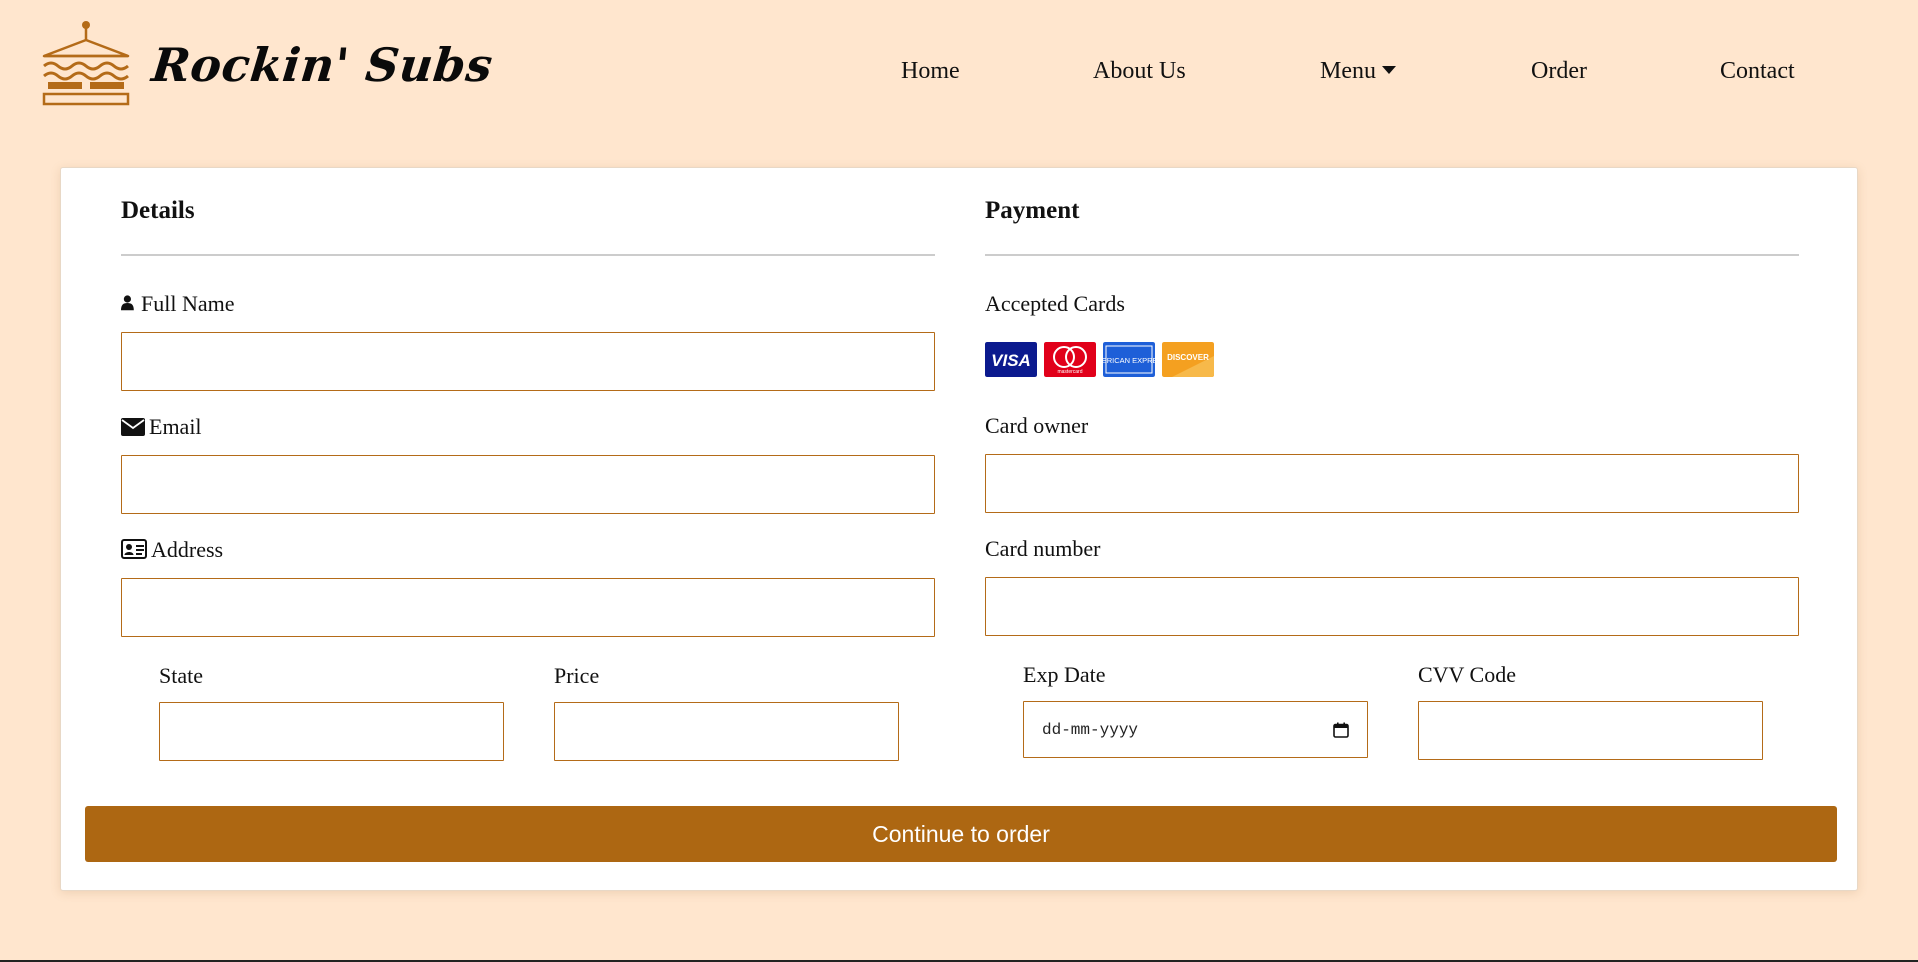  Describe the element at coordinates (1392, 483) in the screenshot. I see `card-owner-input` at that location.